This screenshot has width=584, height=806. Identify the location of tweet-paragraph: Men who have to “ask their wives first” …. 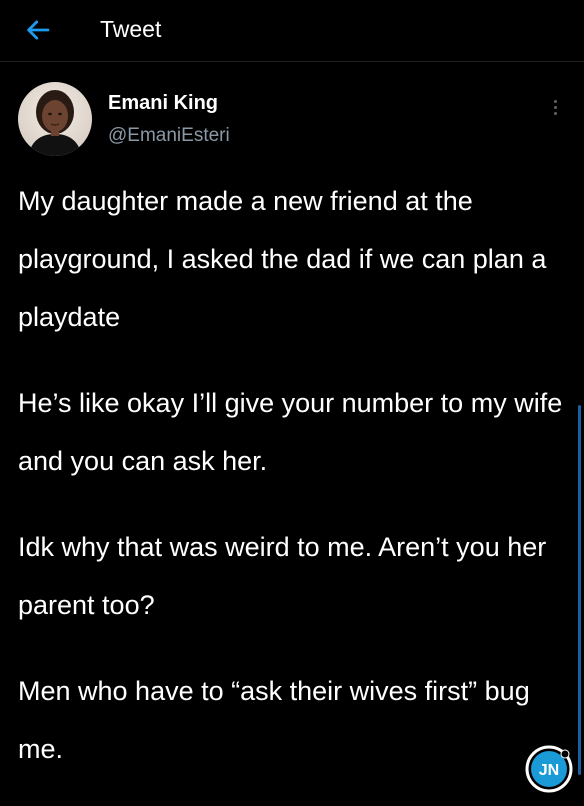
(274, 720).